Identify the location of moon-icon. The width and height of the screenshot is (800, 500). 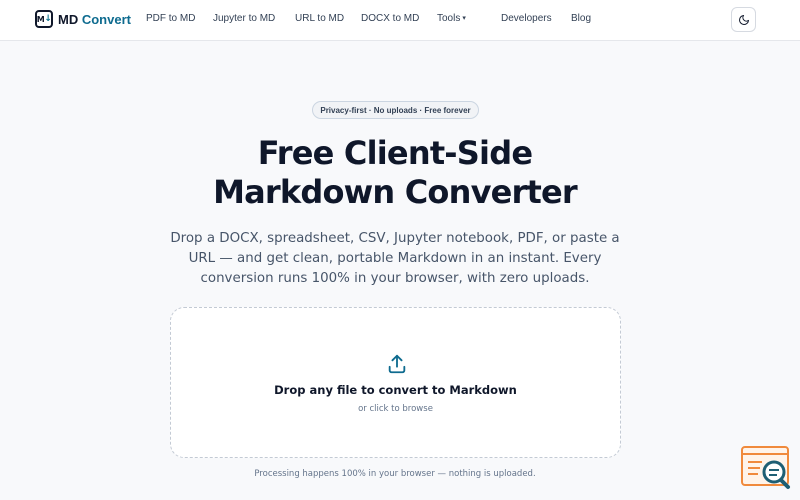
(743, 19).